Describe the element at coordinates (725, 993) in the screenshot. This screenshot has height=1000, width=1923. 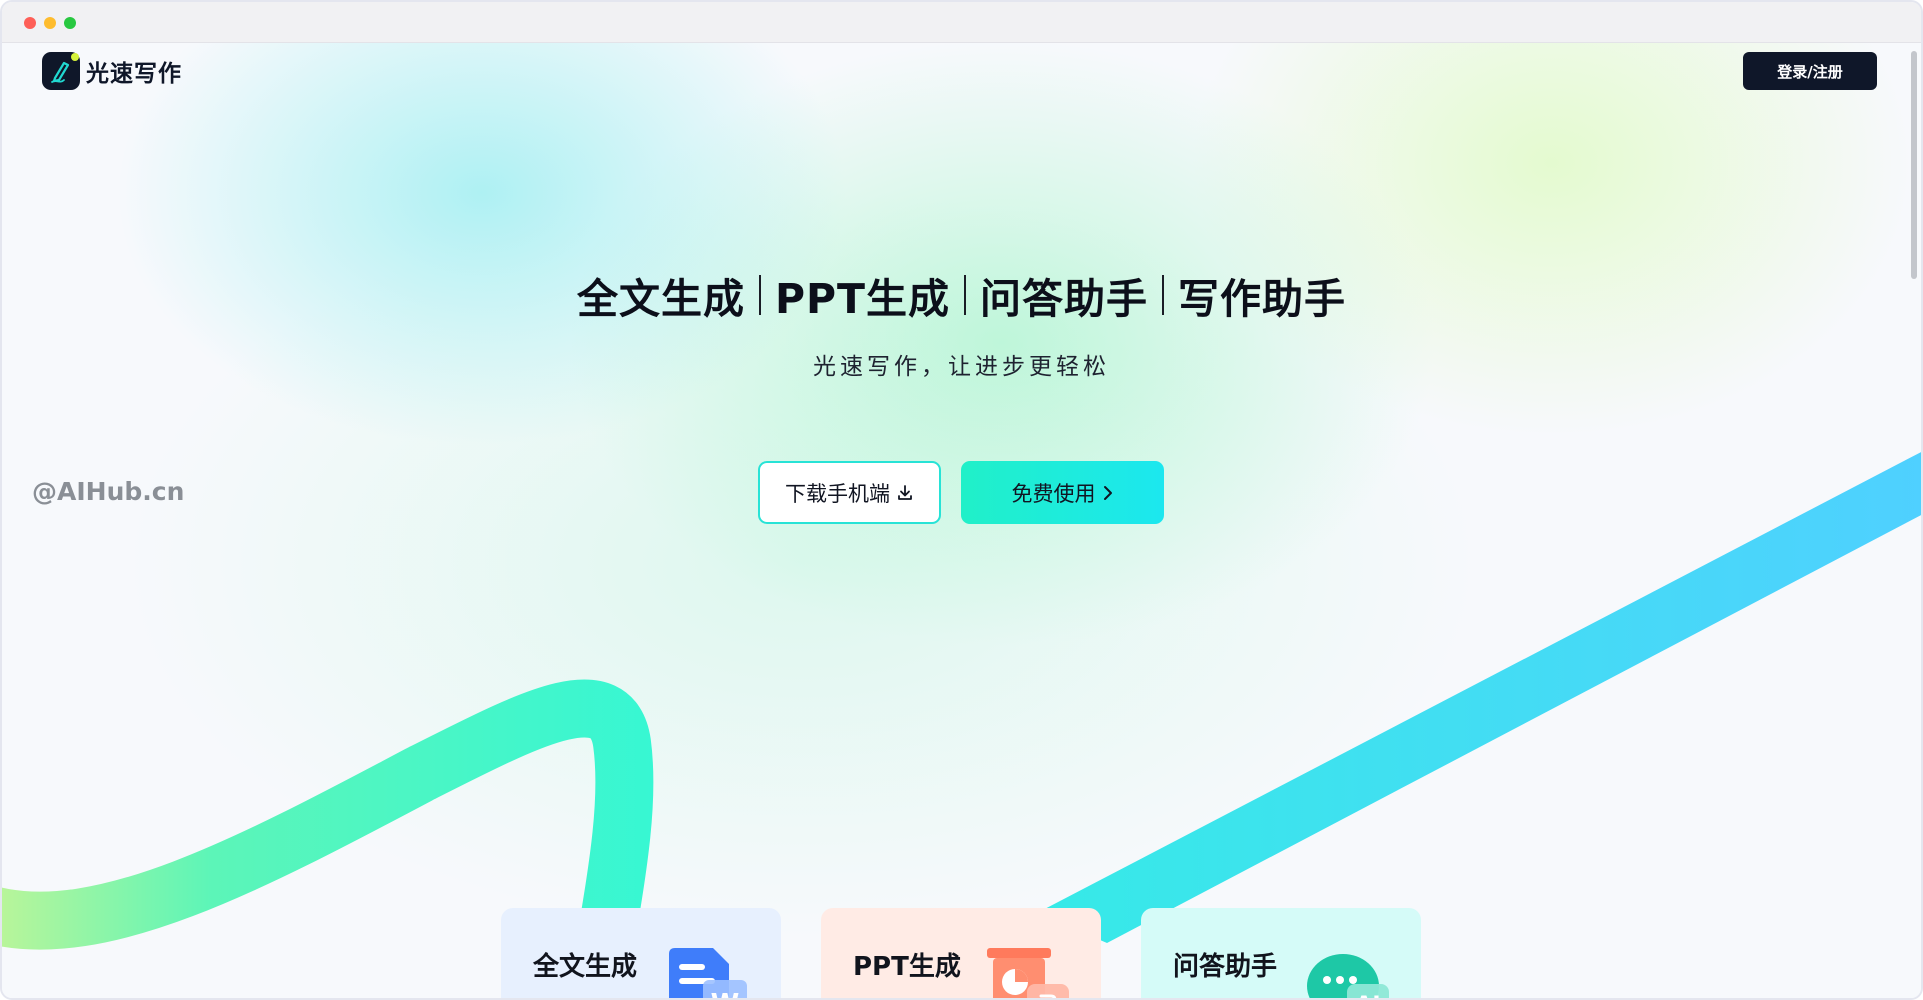
I see `svg-text: W` at that location.